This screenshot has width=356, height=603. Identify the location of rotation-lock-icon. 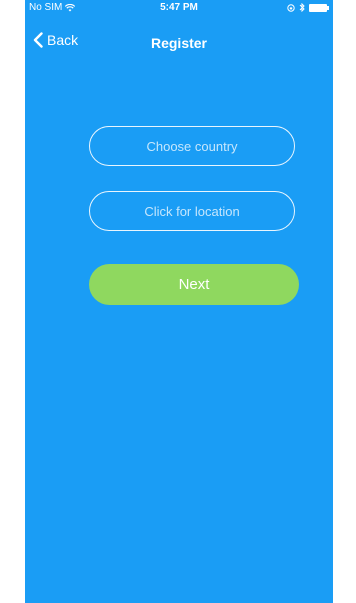
(291, 7).